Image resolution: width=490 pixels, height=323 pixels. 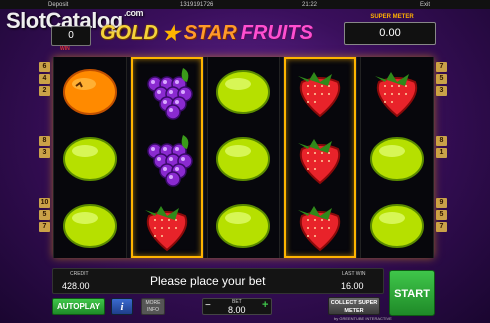 I want to click on logo-word-star: STAR, so click(x=210, y=32).